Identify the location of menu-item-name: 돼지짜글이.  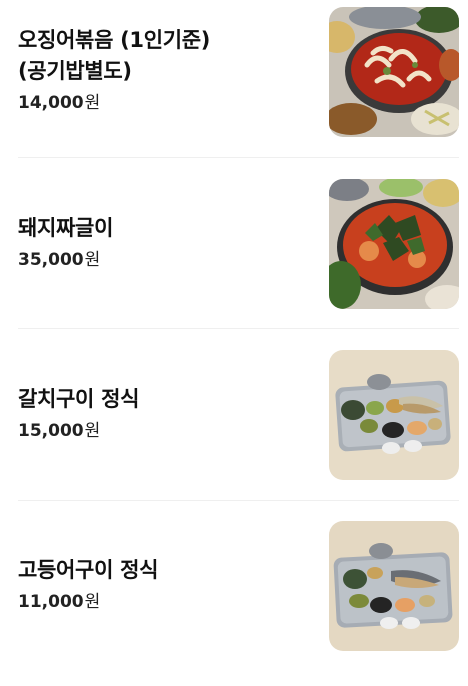
(66, 227).